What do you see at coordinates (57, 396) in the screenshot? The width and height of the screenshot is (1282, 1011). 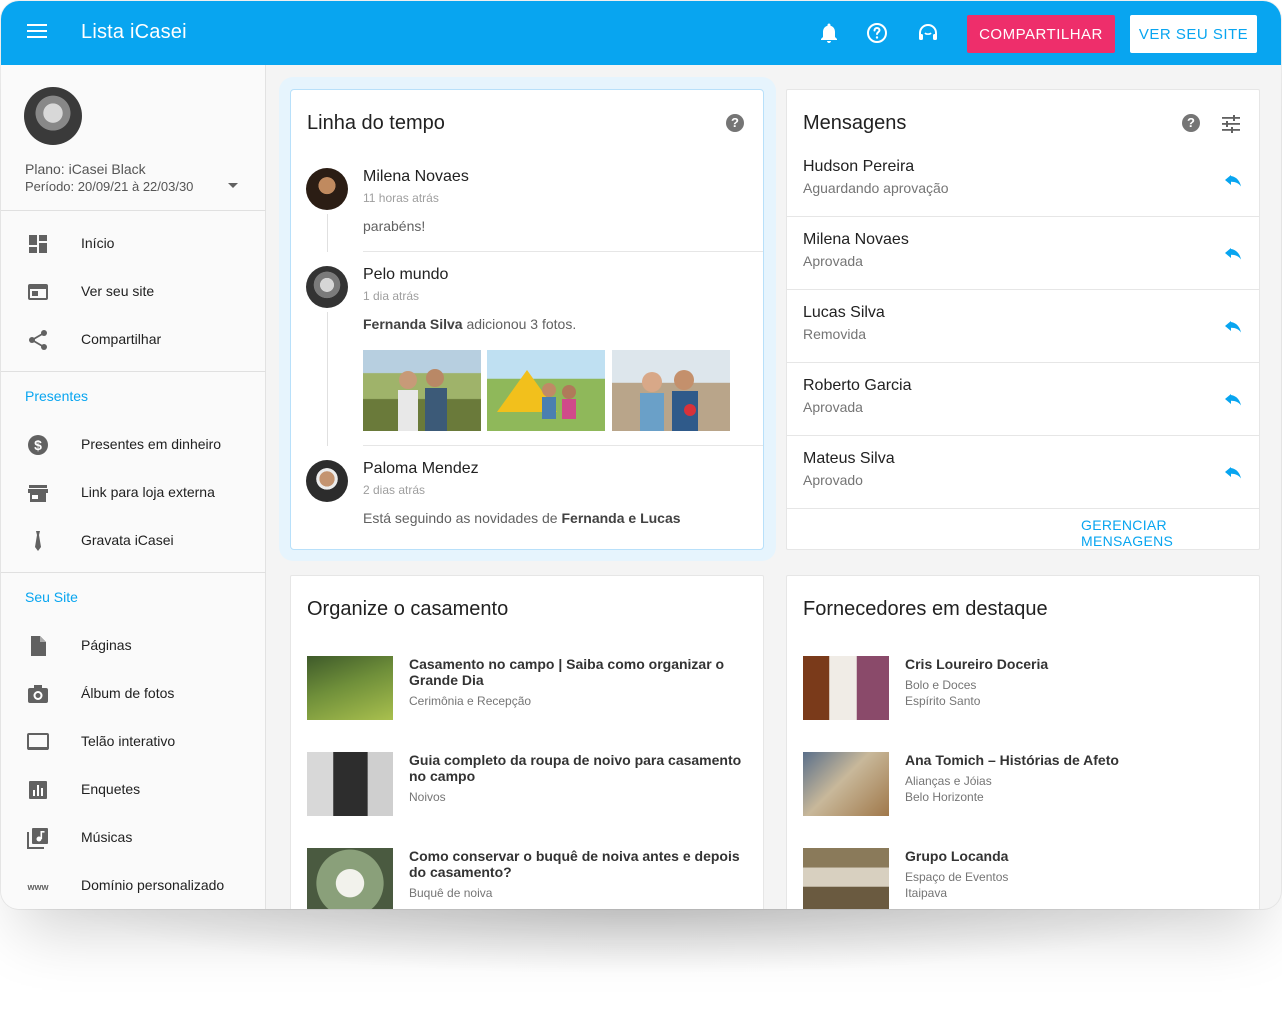 I see `section-title-presentes: Presentes` at bounding box center [57, 396].